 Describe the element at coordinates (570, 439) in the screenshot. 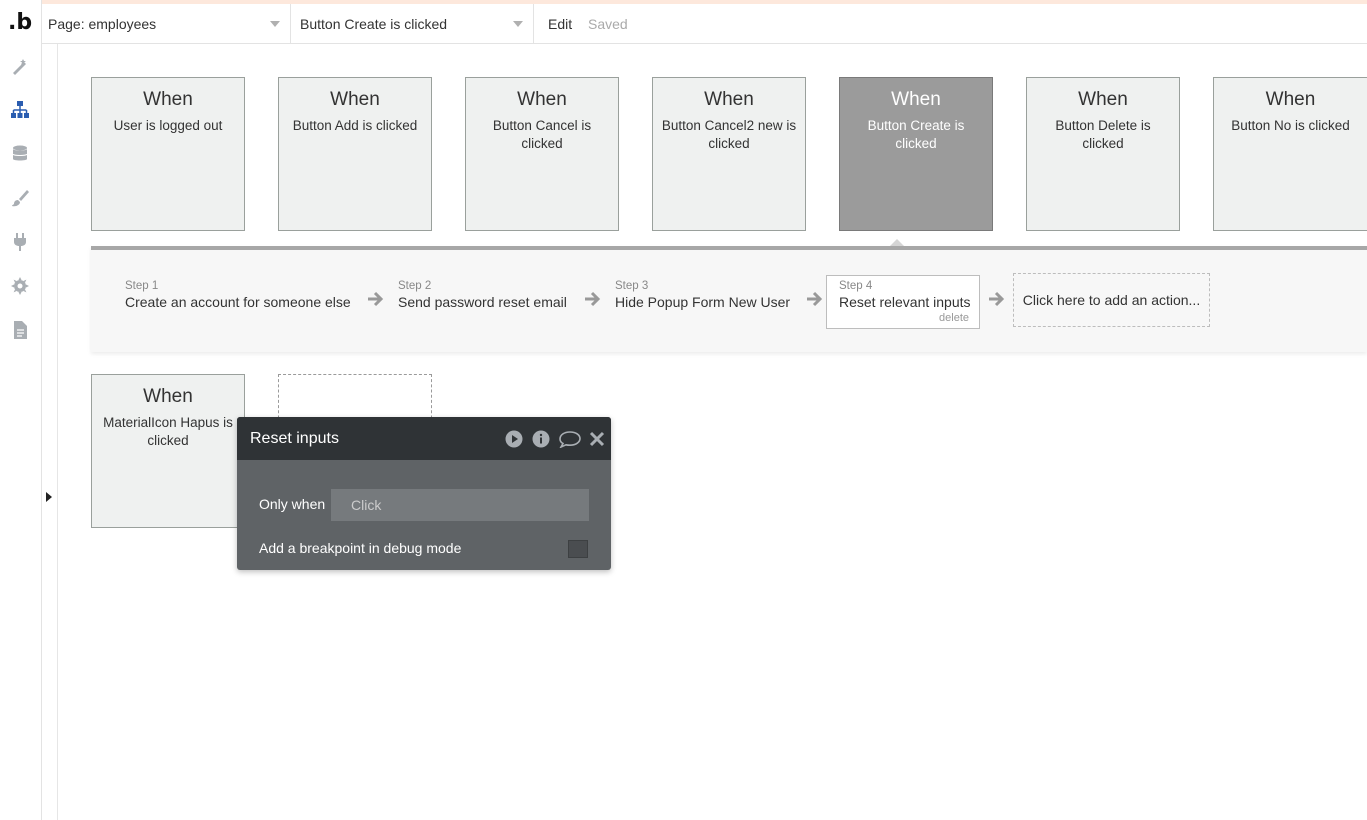

I see `comment-icon` at that location.